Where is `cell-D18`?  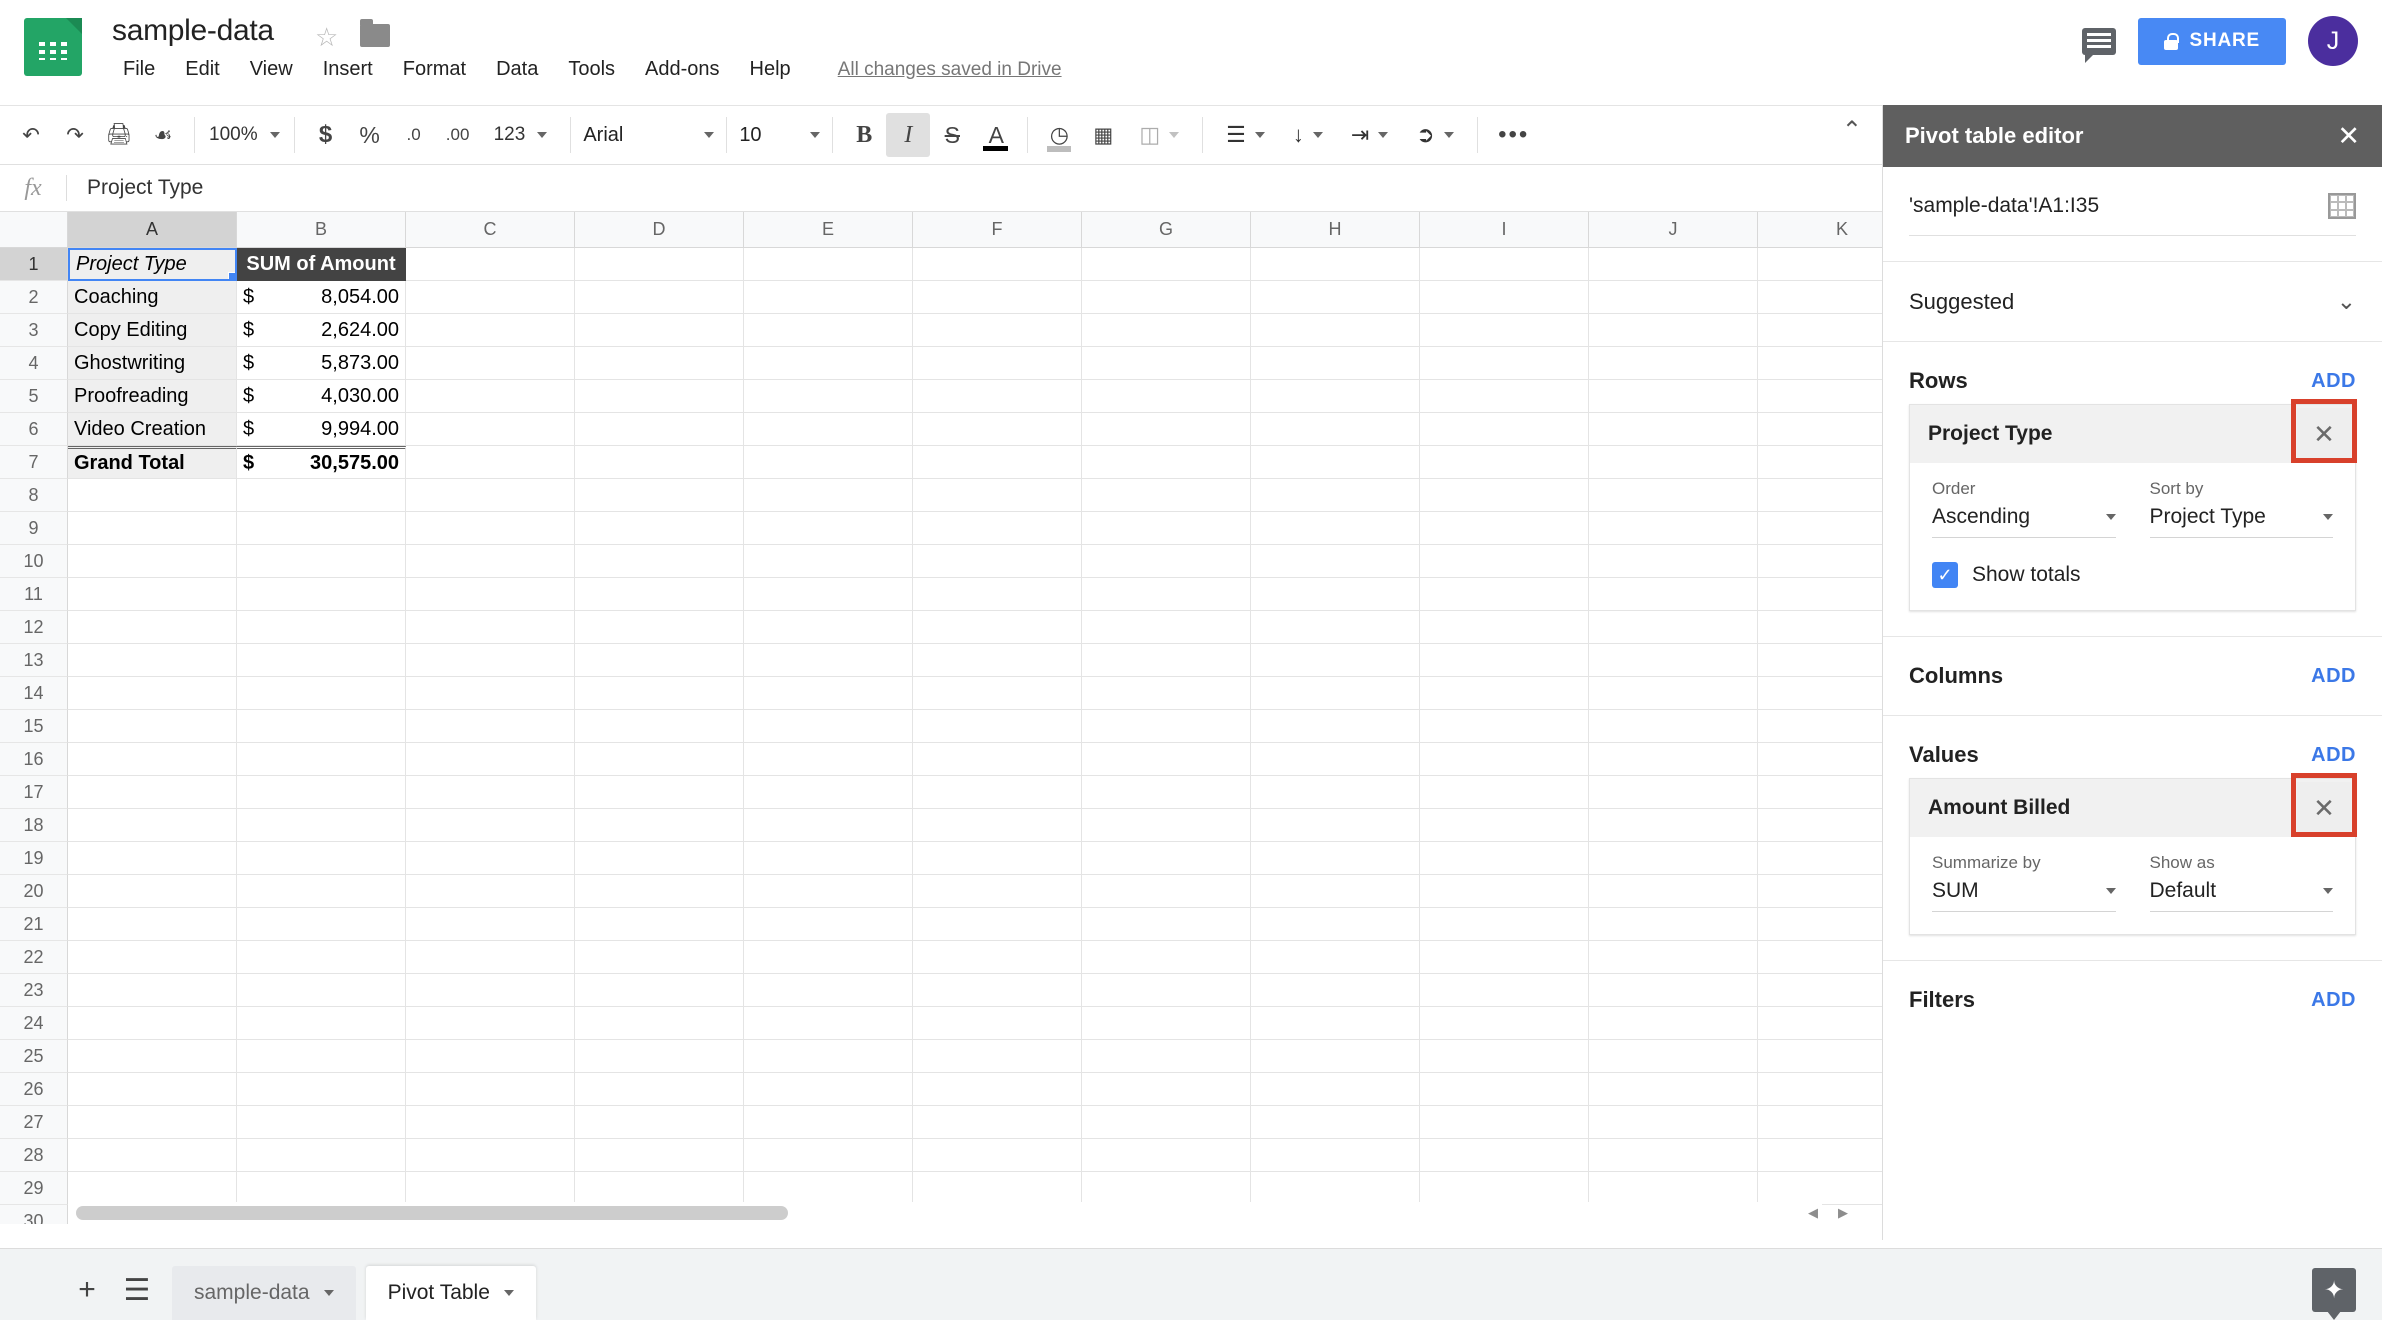 cell-D18 is located at coordinates (659, 825).